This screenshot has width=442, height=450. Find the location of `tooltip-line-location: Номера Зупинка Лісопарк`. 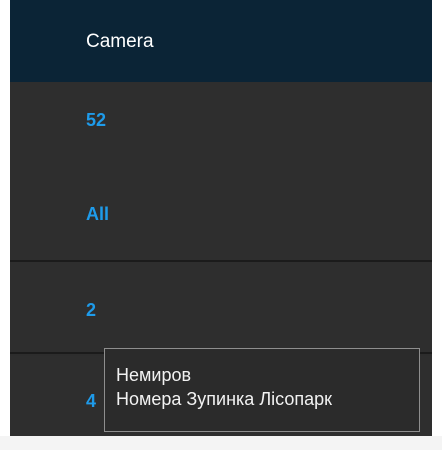

tooltip-line-location: Номера Зупинка Лісопарк is located at coordinates (224, 399).